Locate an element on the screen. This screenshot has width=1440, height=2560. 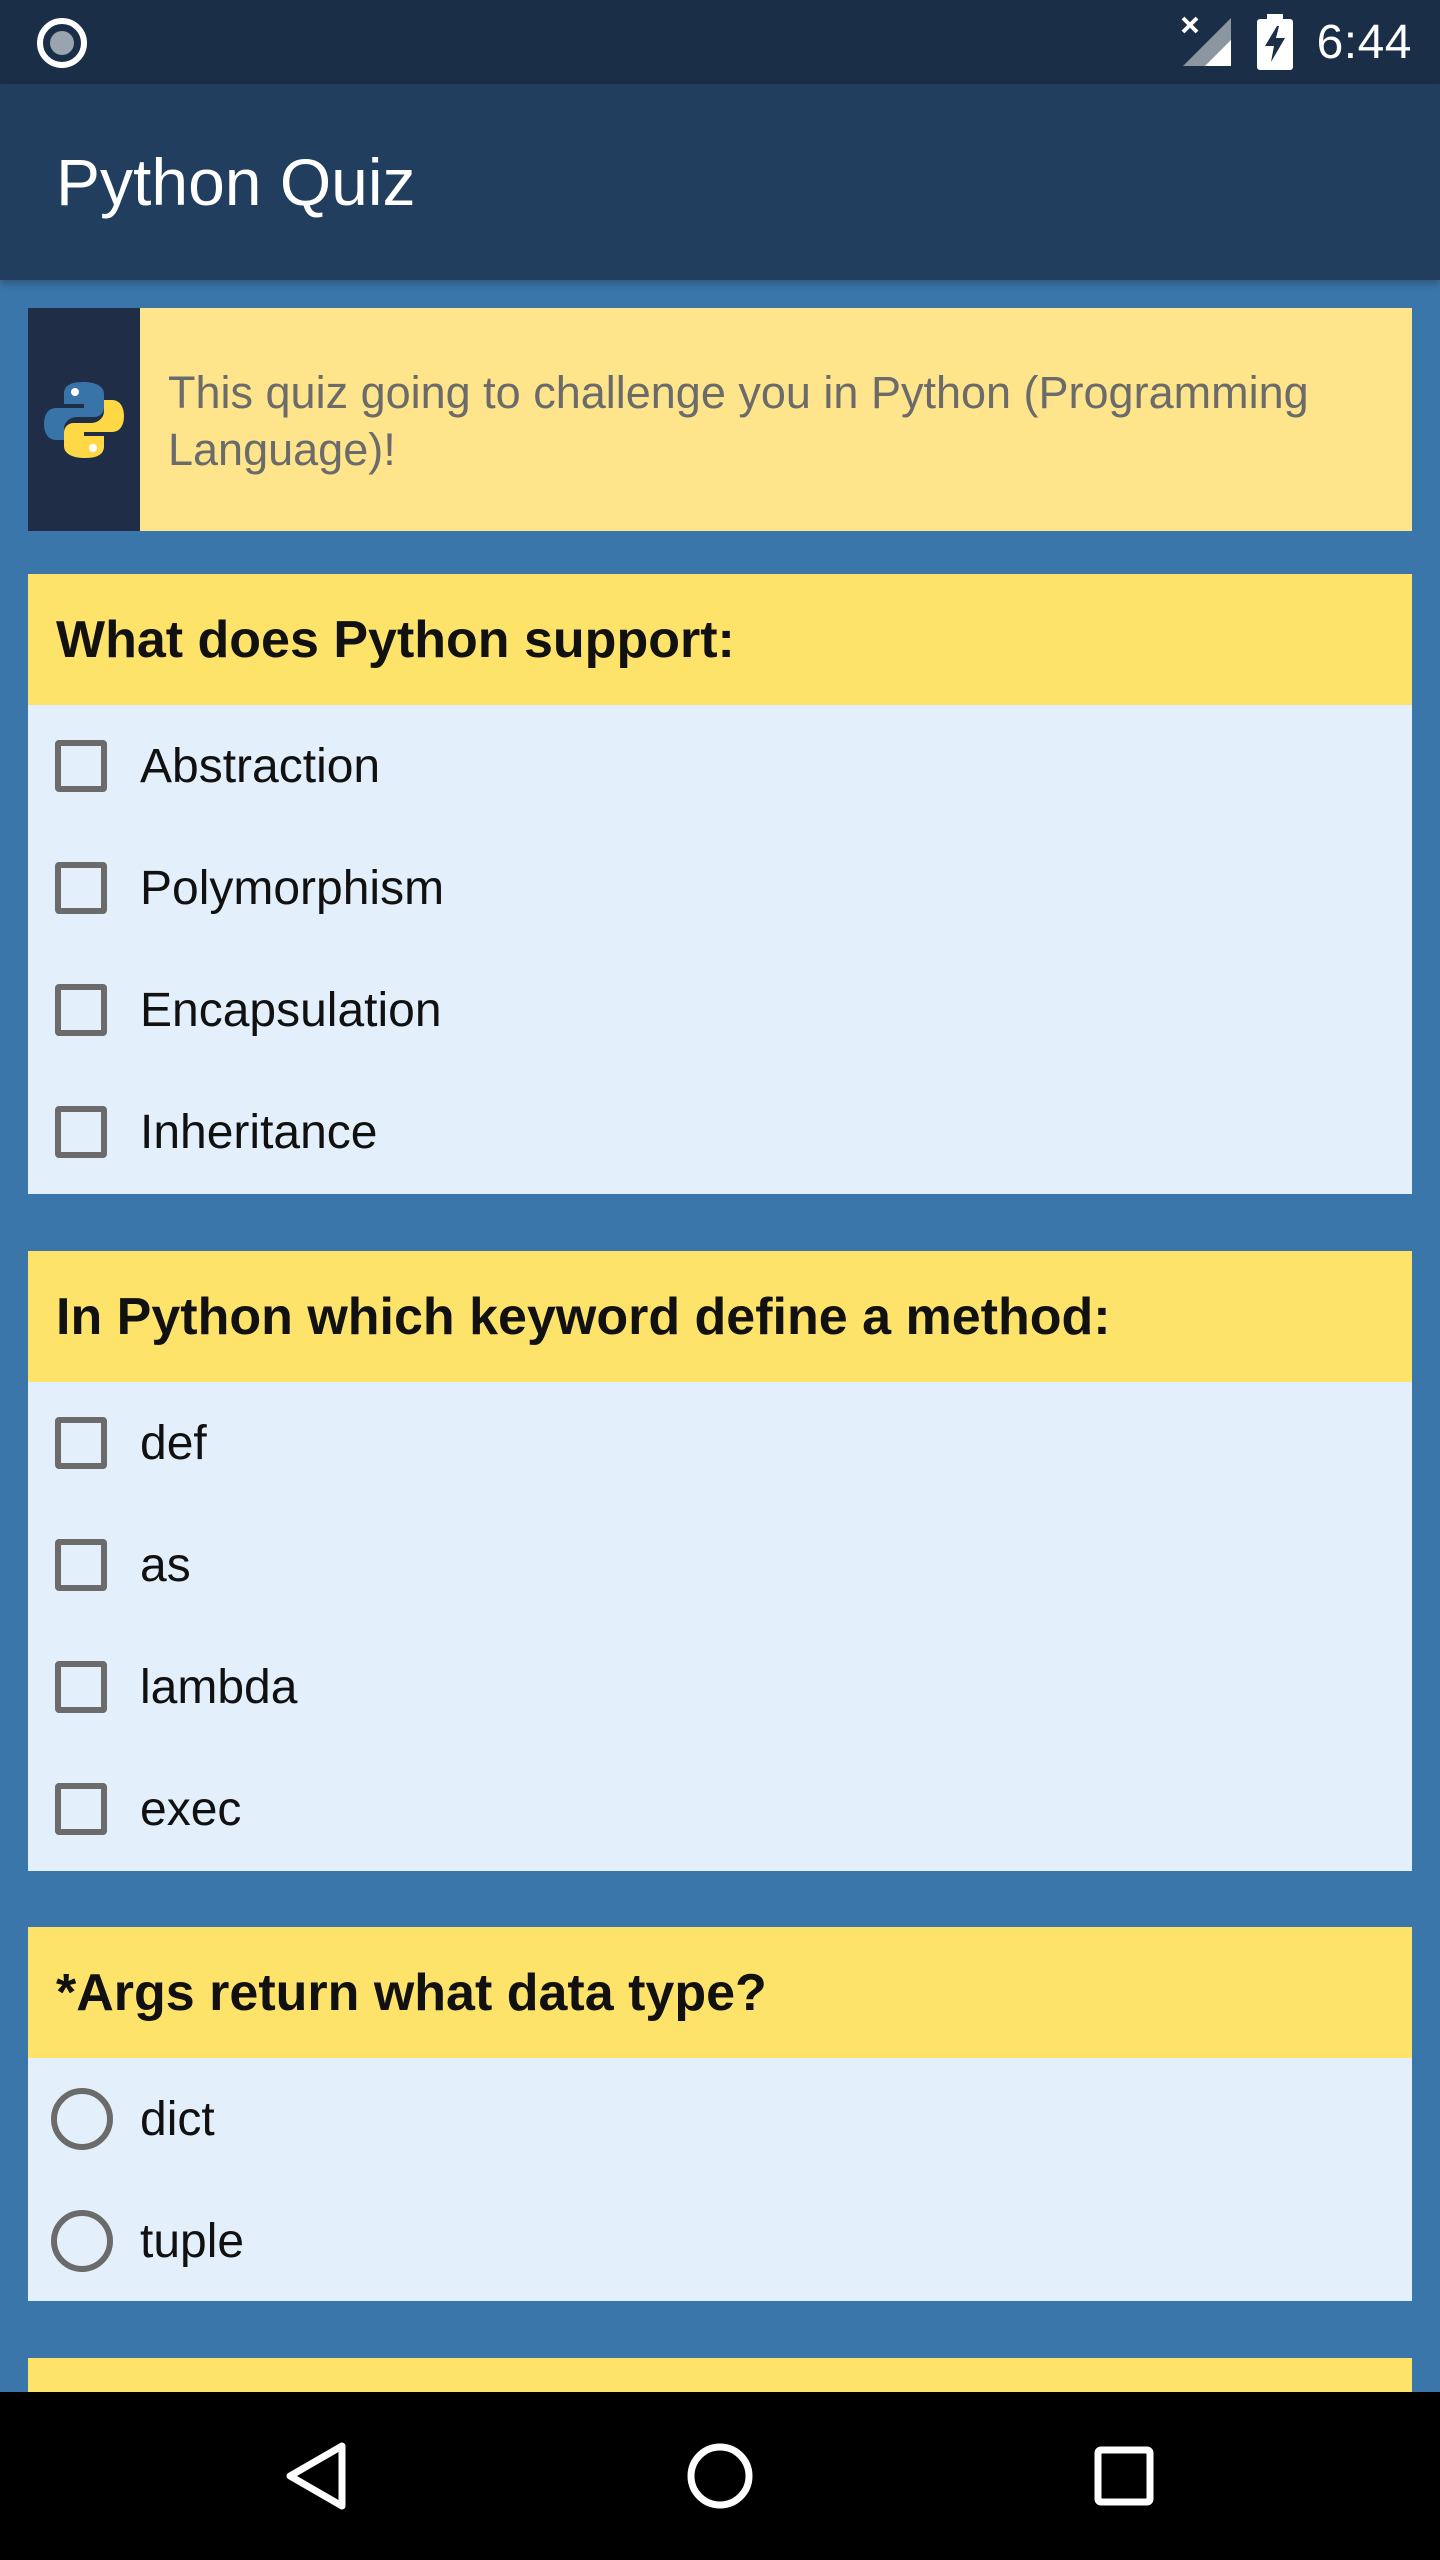
option-def: def is located at coordinates (720, 1443).